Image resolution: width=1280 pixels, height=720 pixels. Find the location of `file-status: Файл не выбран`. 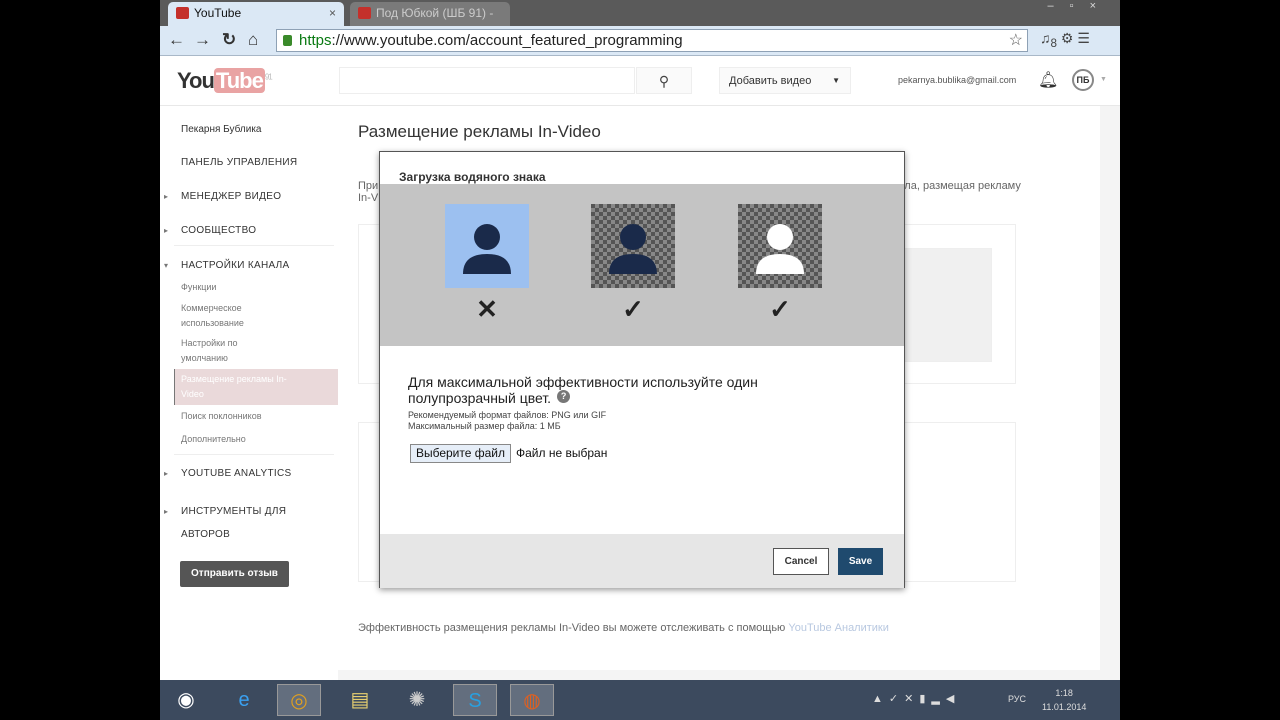

file-status: Файл не выбран is located at coordinates (562, 453).